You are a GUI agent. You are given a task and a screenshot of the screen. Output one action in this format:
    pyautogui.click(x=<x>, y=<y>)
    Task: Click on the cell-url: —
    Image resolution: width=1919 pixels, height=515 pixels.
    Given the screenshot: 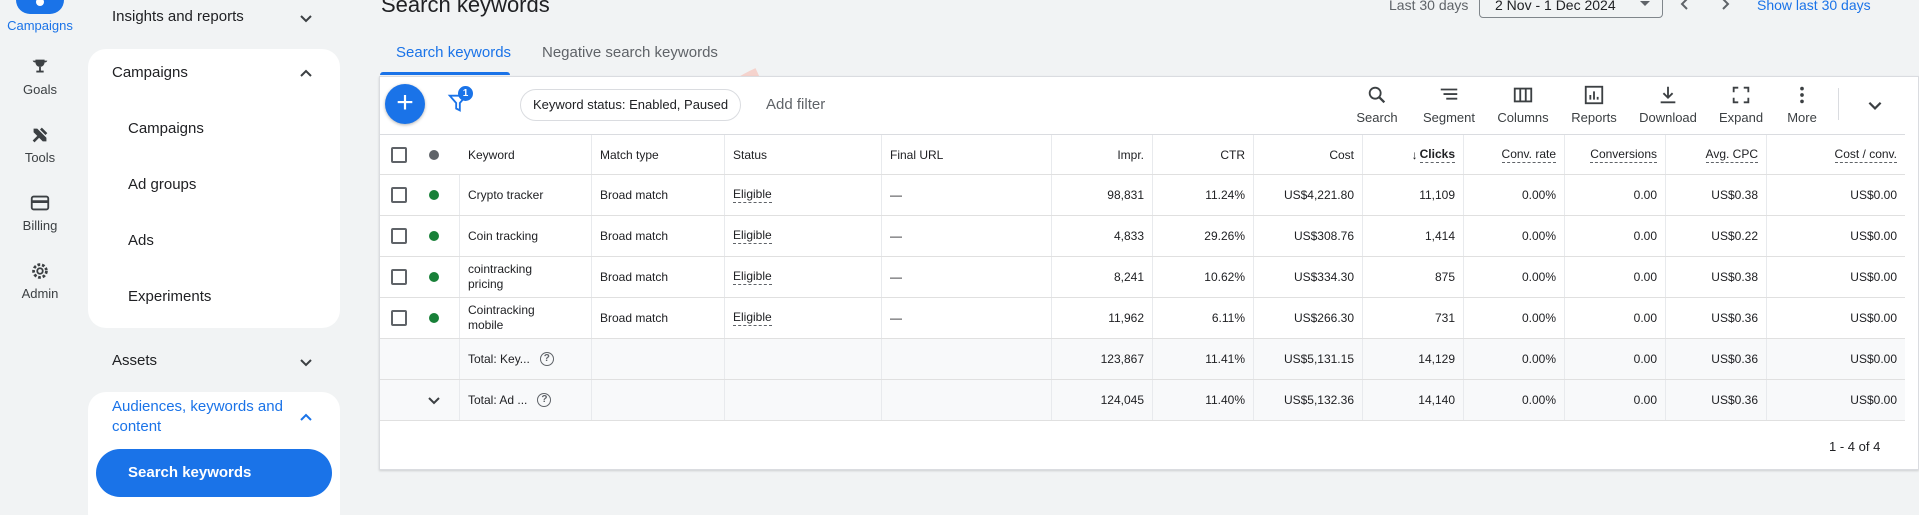 What is the action you would take?
    pyautogui.click(x=896, y=236)
    